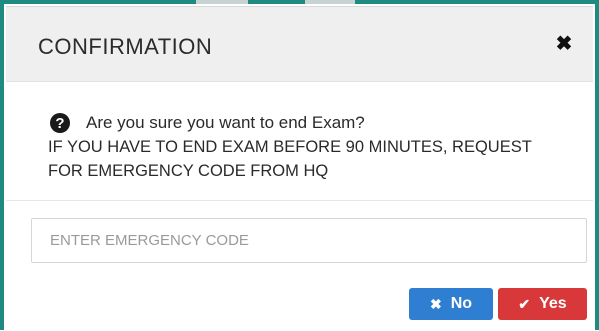  I want to click on question-row: ? Are you sure you want to end Exam?, so click(207, 123).